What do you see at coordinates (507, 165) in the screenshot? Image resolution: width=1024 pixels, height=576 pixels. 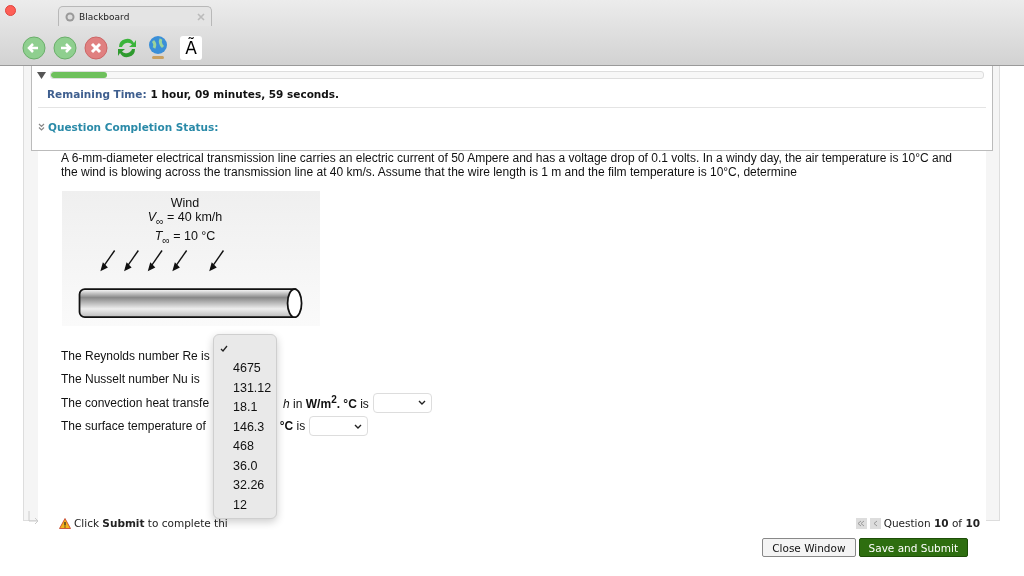 I see `question-text: A 6-mm-diameter electrical transmission line carries an electric current of 50 Ampere and has a voltage drop of 0.1 volts. In a windy day, the air temperature is 10°C and the wind is blowing across the transmission line at 40 km/s. Assume that the wire length is 1 m and the film temperature is 10°C, determine` at bounding box center [507, 165].